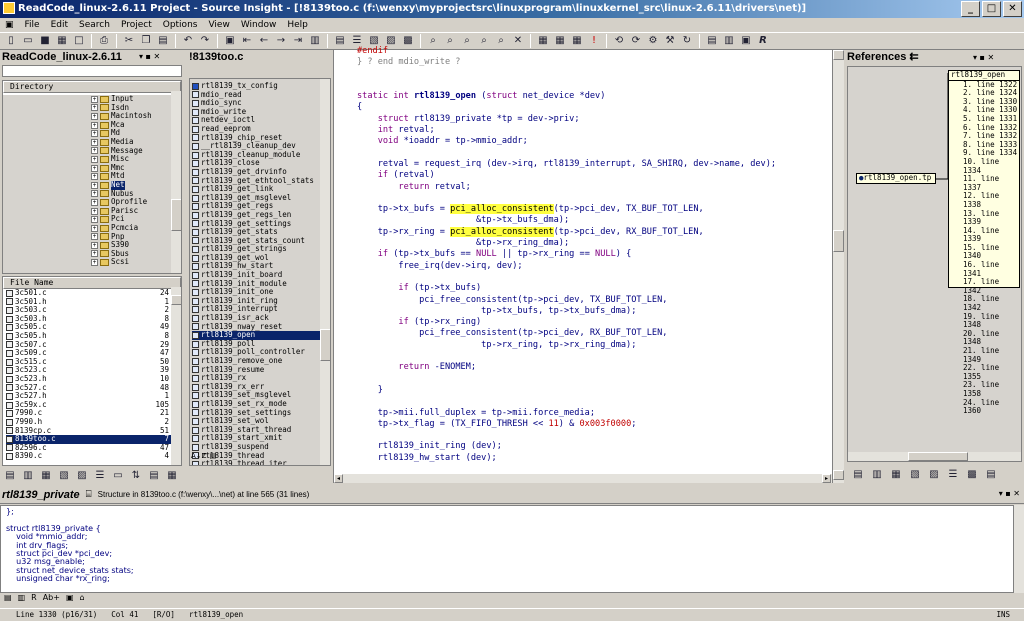 This screenshot has height=621, width=1024. Describe the element at coordinates (340, 41) in the screenshot. I see `symbol-window-icon: ▤` at that location.